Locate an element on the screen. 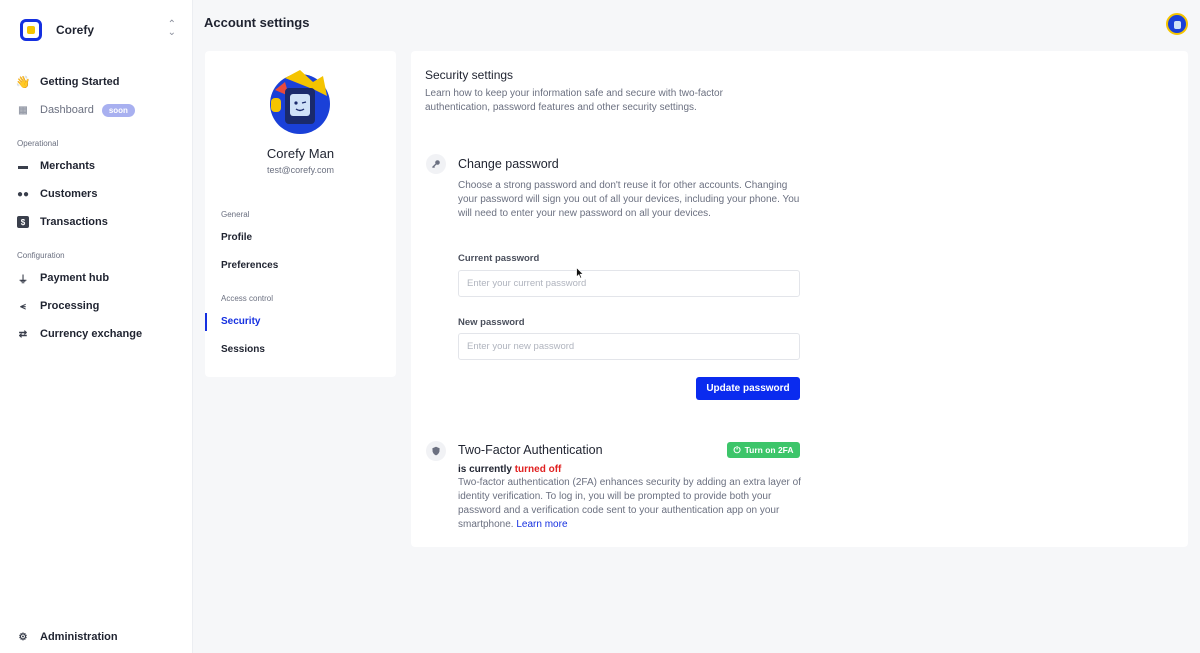  waving-hand-icon: 👋 is located at coordinates (23, 82).